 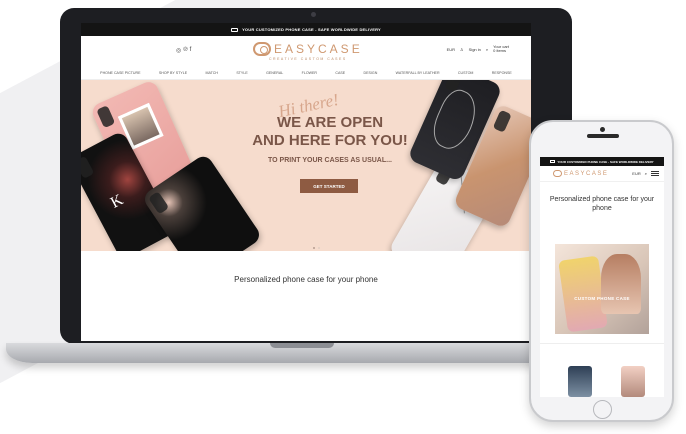 What do you see at coordinates (318, 49) in the screenshot?
I see `logo-text: EASYCASE` at bounding box center [318, 49].